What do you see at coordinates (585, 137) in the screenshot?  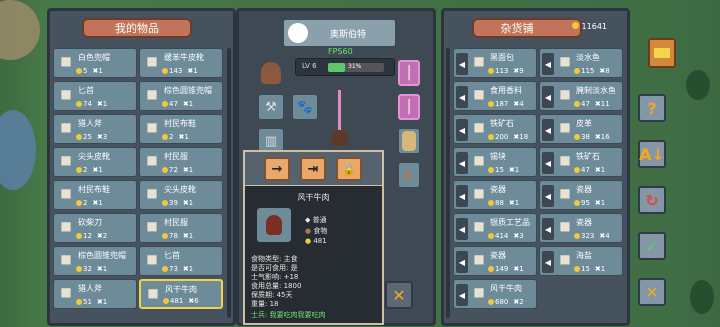 I see `item-price: 38` at bounding box center [585, 137].